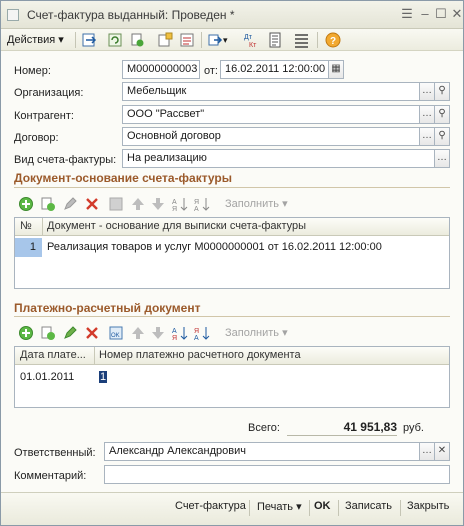 This screenshot has width=464, height=526. What do you see at coordinates (271, 91) in the screenshot?
I see `organization-field: Мебельщик` at bounding box center [271, 91].